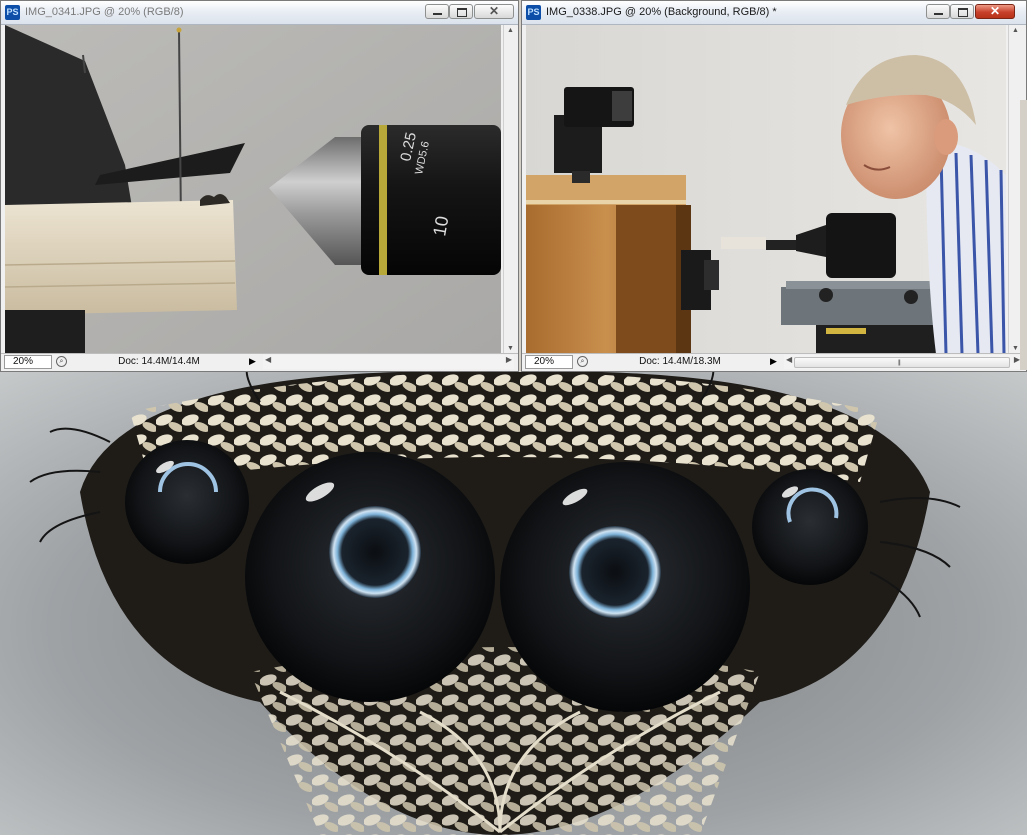 This screenshot has height=835, width=1027. Describe the element at coordinates (680, 361) in the screenshot. I see `document-size-info: Doc: 14.4M/18.3M` at that location.